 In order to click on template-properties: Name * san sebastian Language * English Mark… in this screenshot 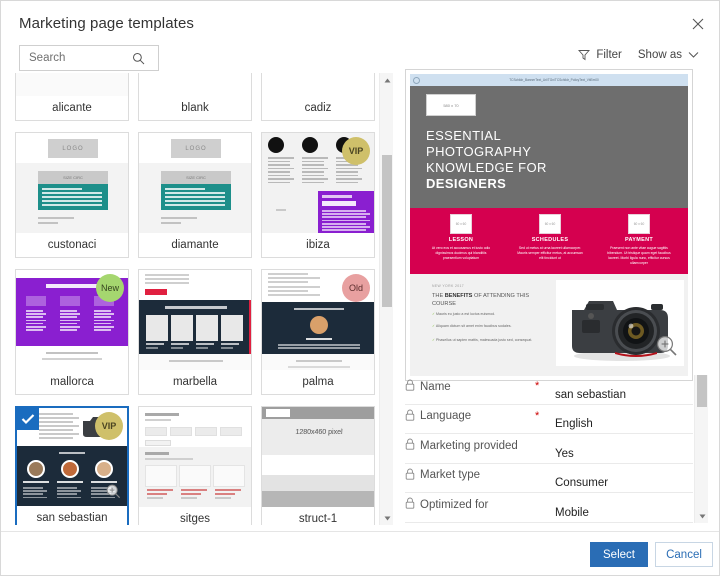, I will do `click(549, 449)`.